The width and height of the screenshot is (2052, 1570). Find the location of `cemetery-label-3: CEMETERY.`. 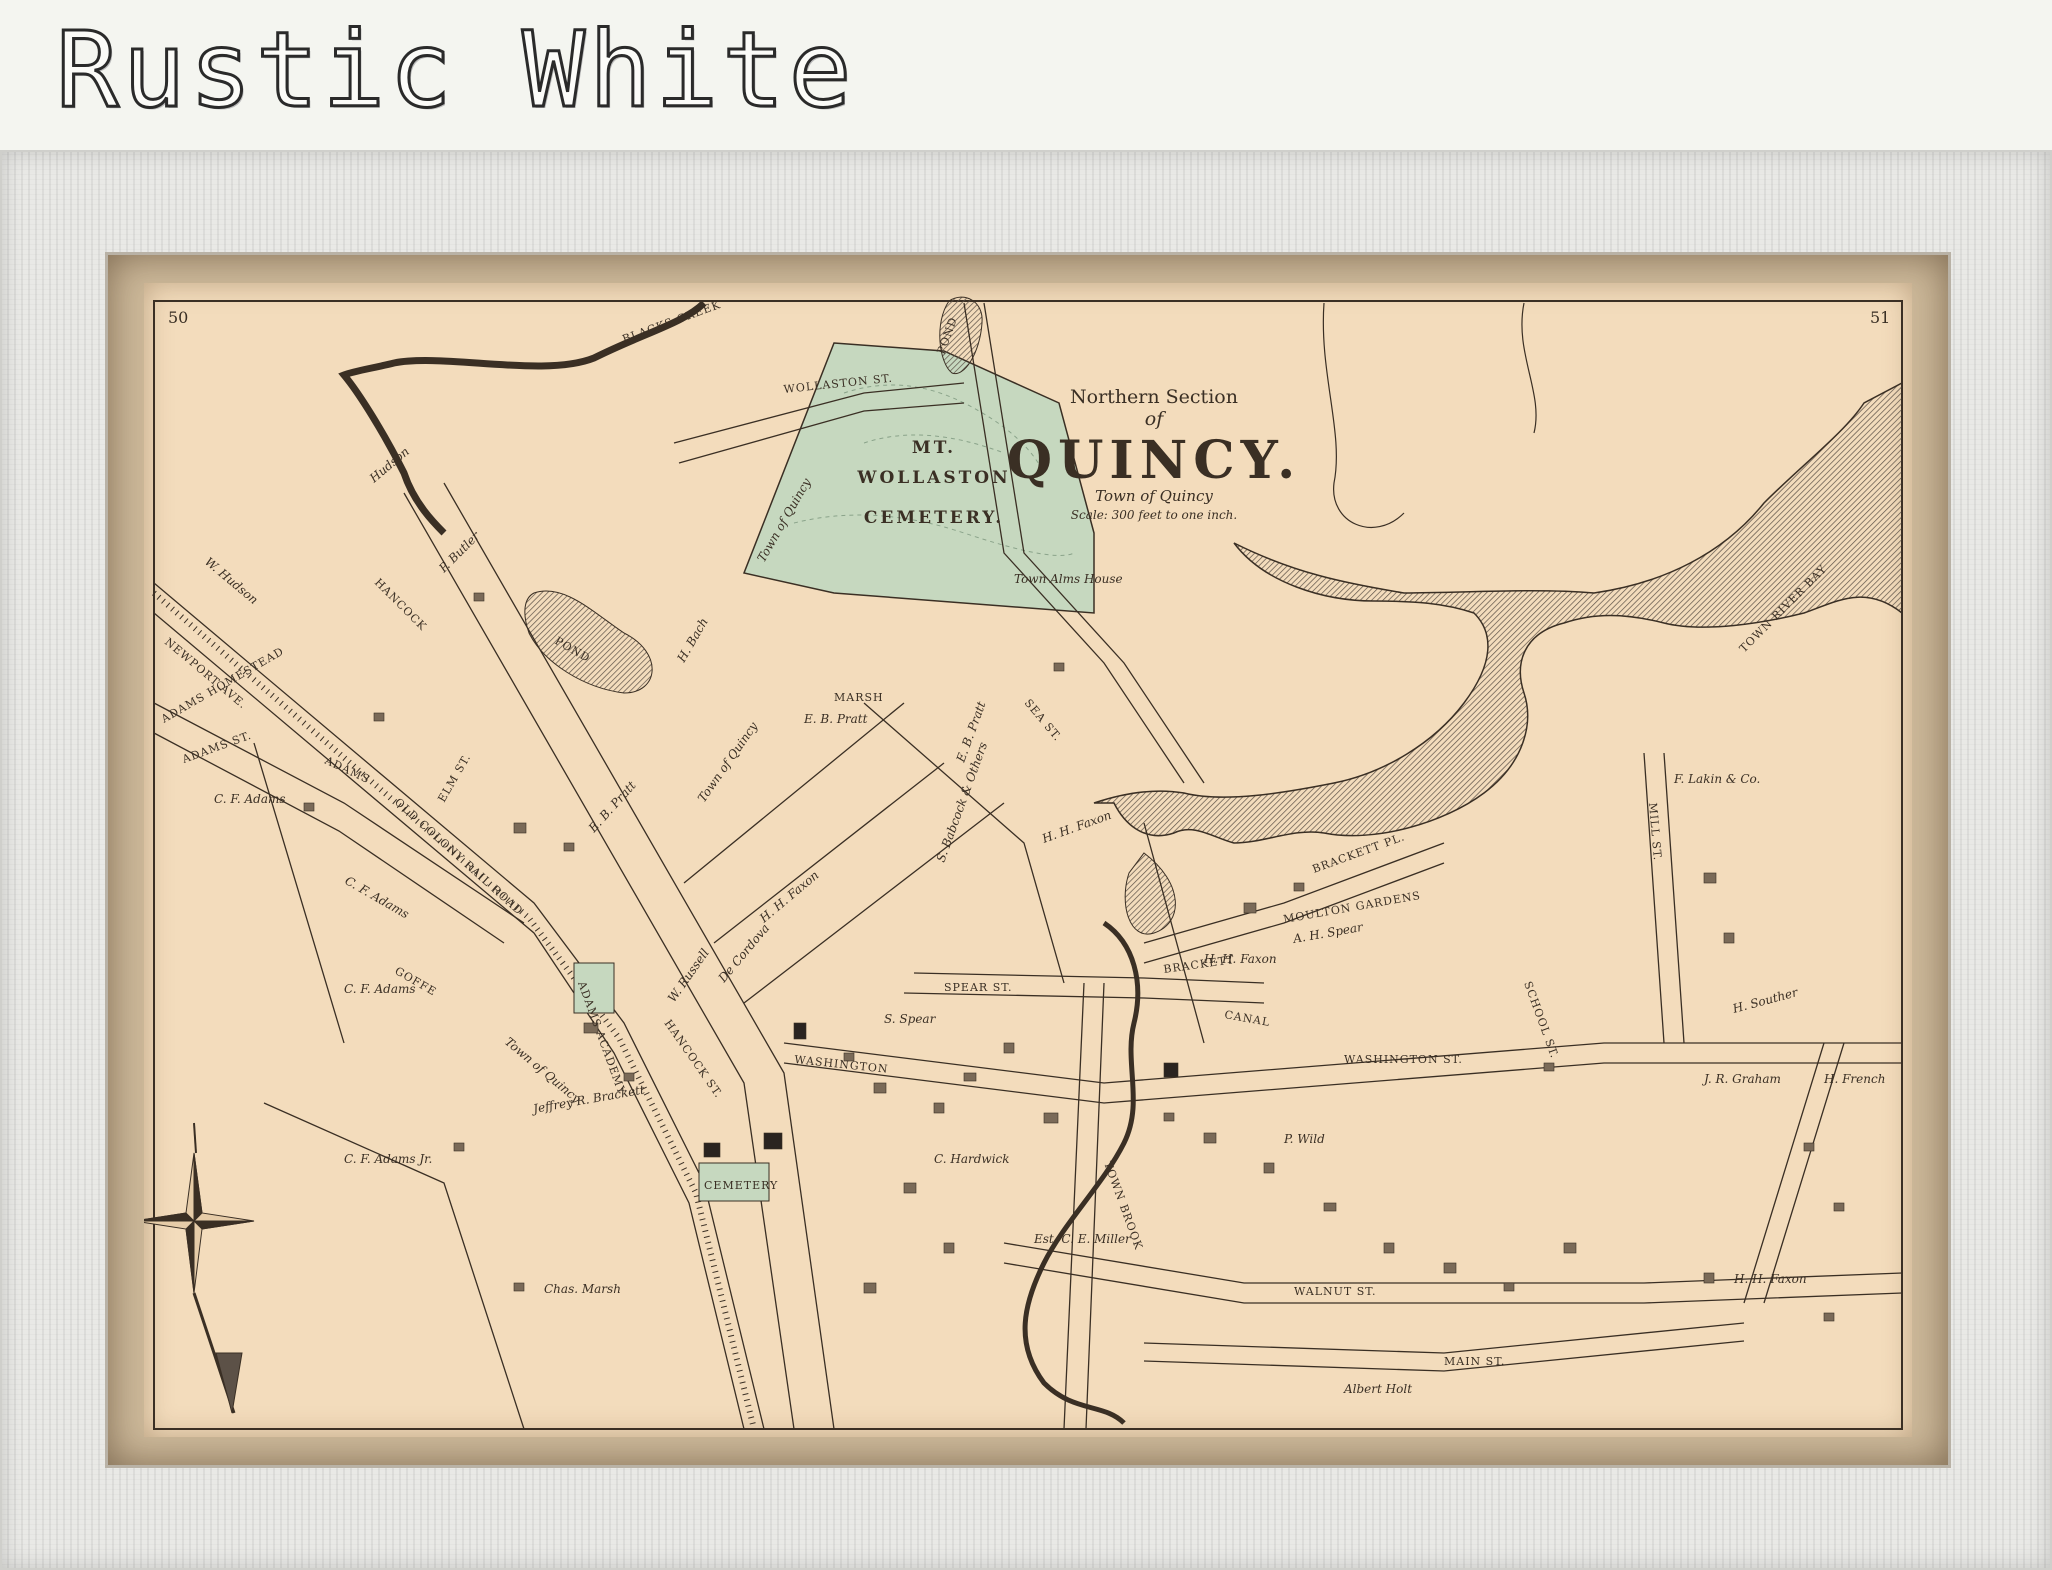

cemetery-label-3: CEMETERY. is located at coordinates (934, 518).